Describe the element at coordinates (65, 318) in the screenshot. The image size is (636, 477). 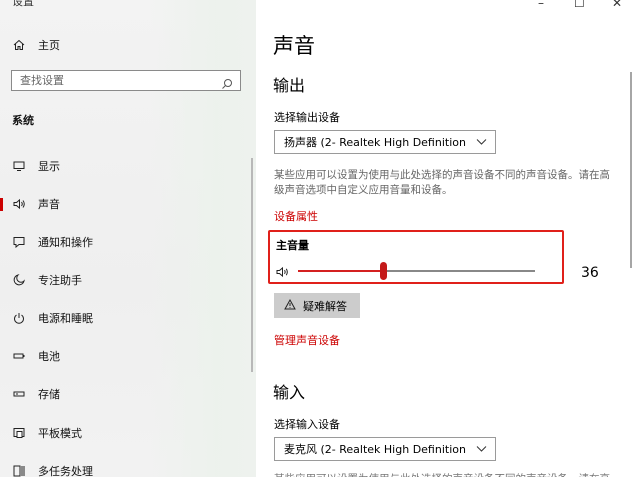
I see `sidebar-item-label: 电源和睡眠` at that location.